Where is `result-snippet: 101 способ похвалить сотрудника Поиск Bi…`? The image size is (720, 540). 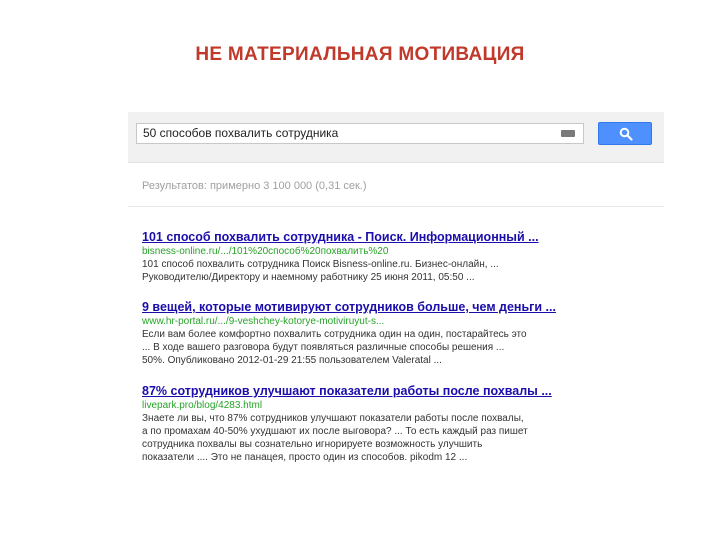
result-snippet: 101 способ похвалить сотрудника Поиск Bi… is located at coordinates (399, 271).